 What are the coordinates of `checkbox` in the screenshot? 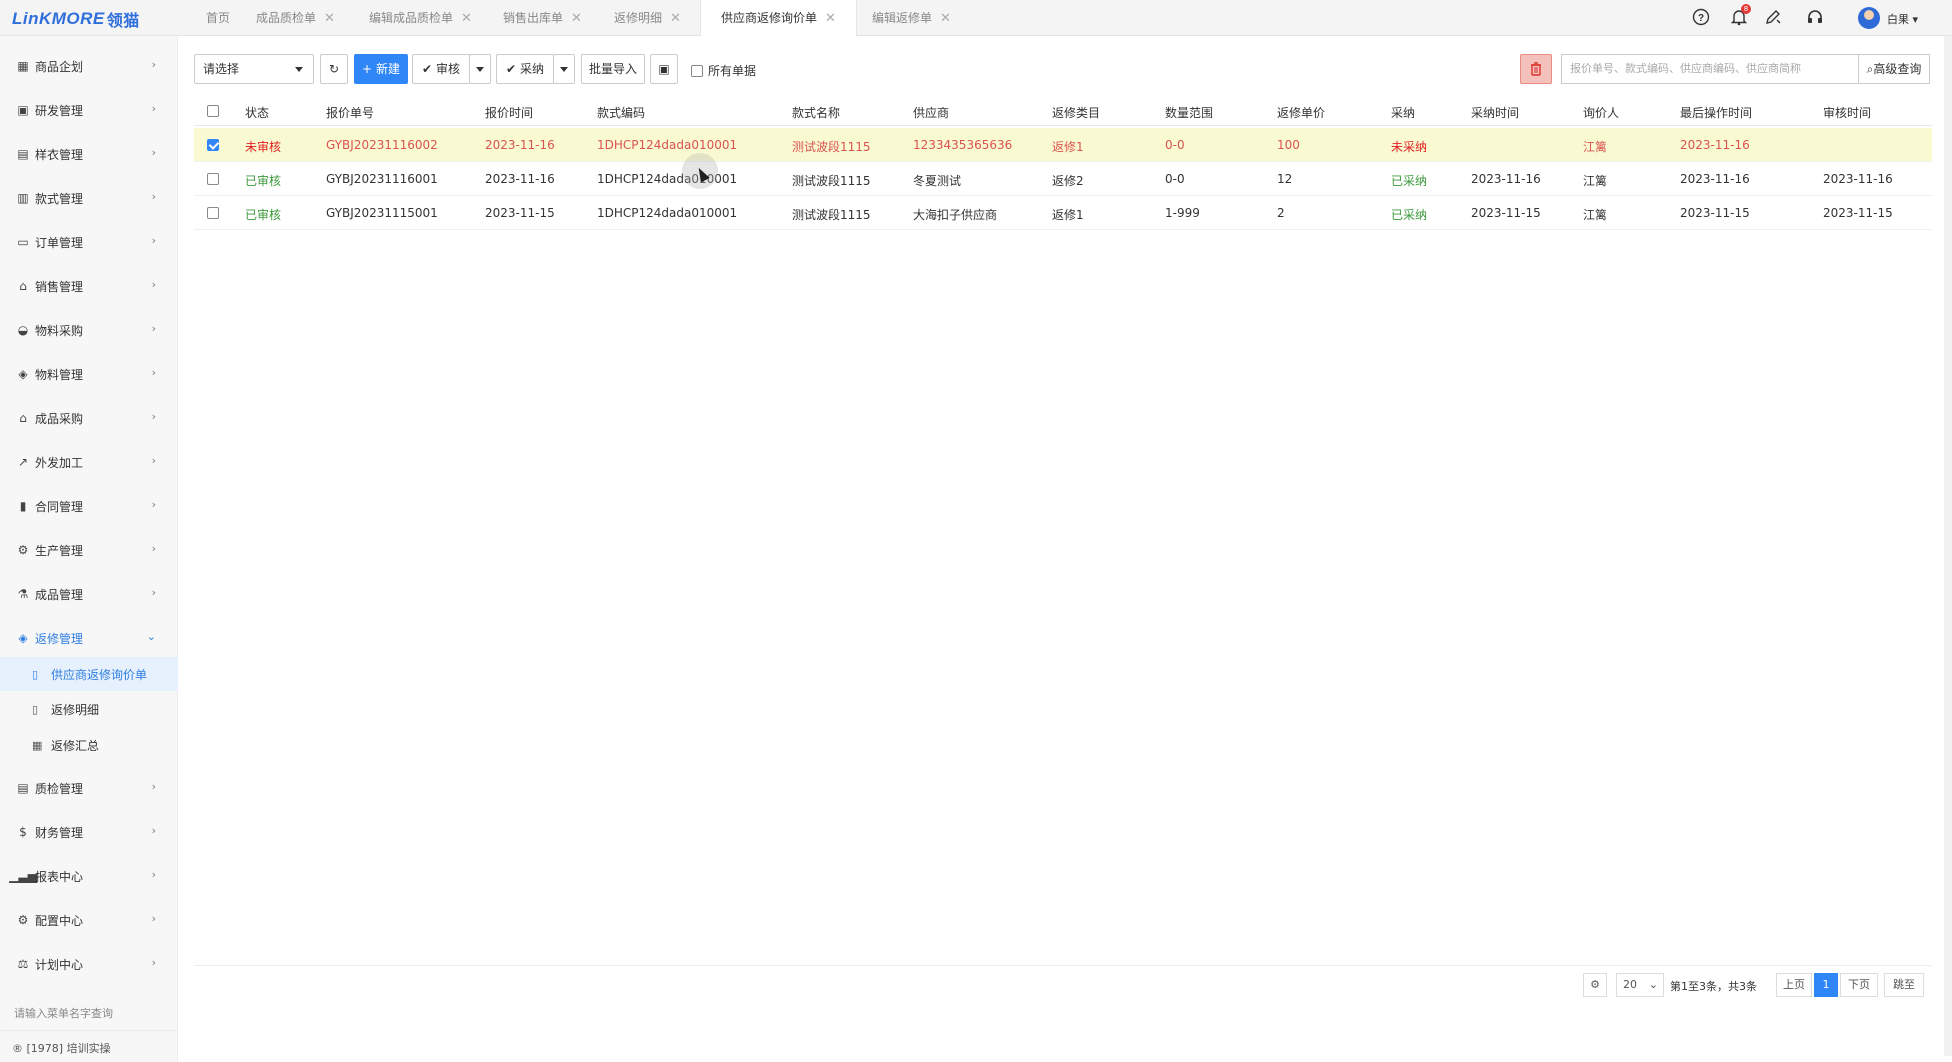 It's located at (697, 70).